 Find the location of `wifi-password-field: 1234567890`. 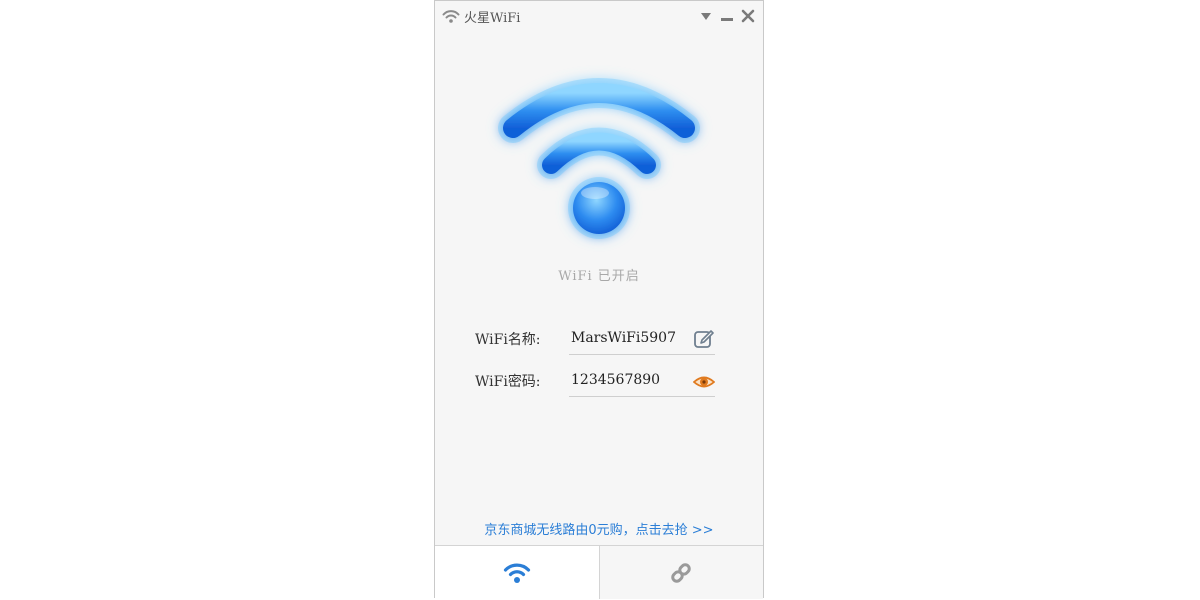

wifi-password-field: 1234567890 is located at coordinates (642, 382).